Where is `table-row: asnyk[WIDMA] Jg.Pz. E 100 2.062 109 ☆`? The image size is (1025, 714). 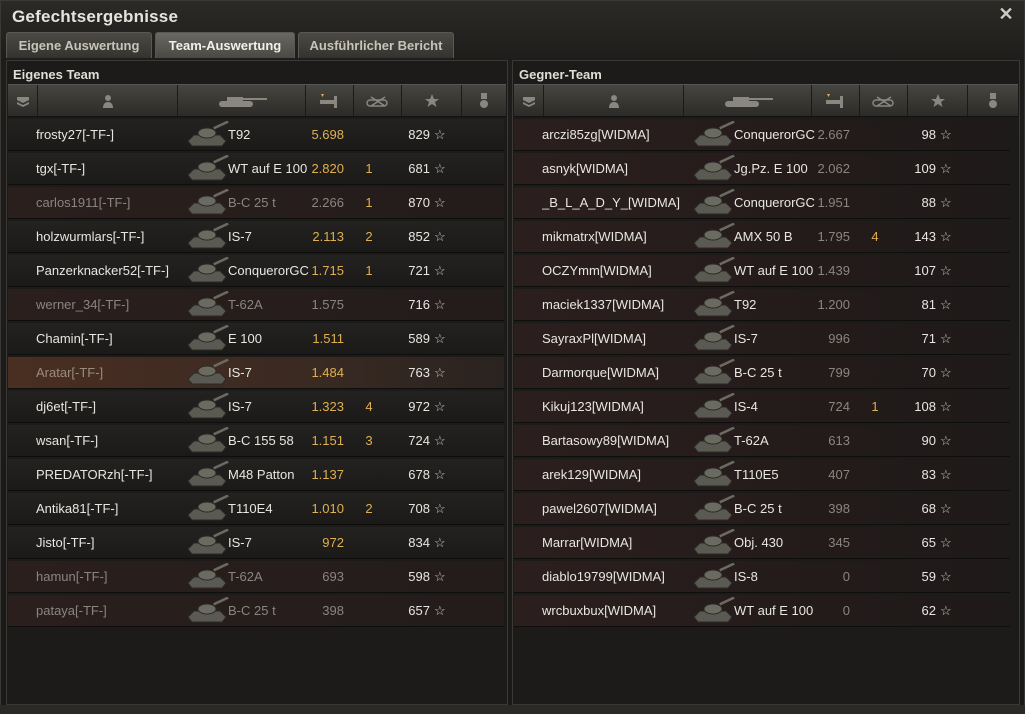 table-row: asnyk[WIDMA] Jg.Pz. E 100 2.062 109 ☆ is located at coordinates (762, 169).